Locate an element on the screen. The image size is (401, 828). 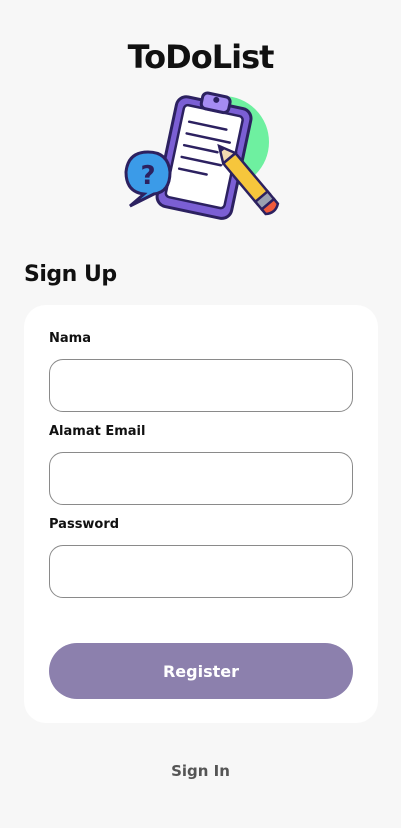
password-label: Password is located at coordinates (84, 524).